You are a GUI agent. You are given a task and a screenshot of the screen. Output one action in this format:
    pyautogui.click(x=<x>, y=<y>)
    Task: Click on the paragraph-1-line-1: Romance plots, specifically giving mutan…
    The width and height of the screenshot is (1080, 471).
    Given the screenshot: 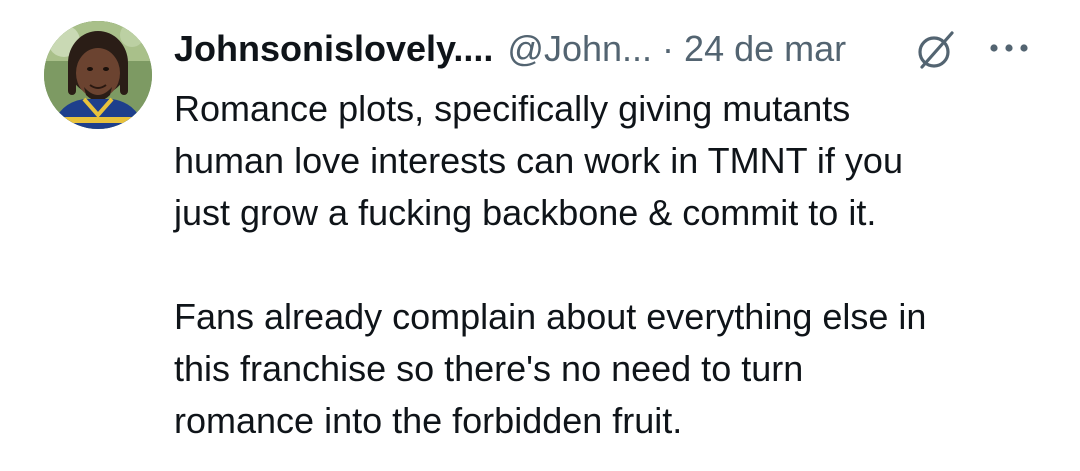 What is the action you would take?
    pyautogui.click(x=512, y=108)
    